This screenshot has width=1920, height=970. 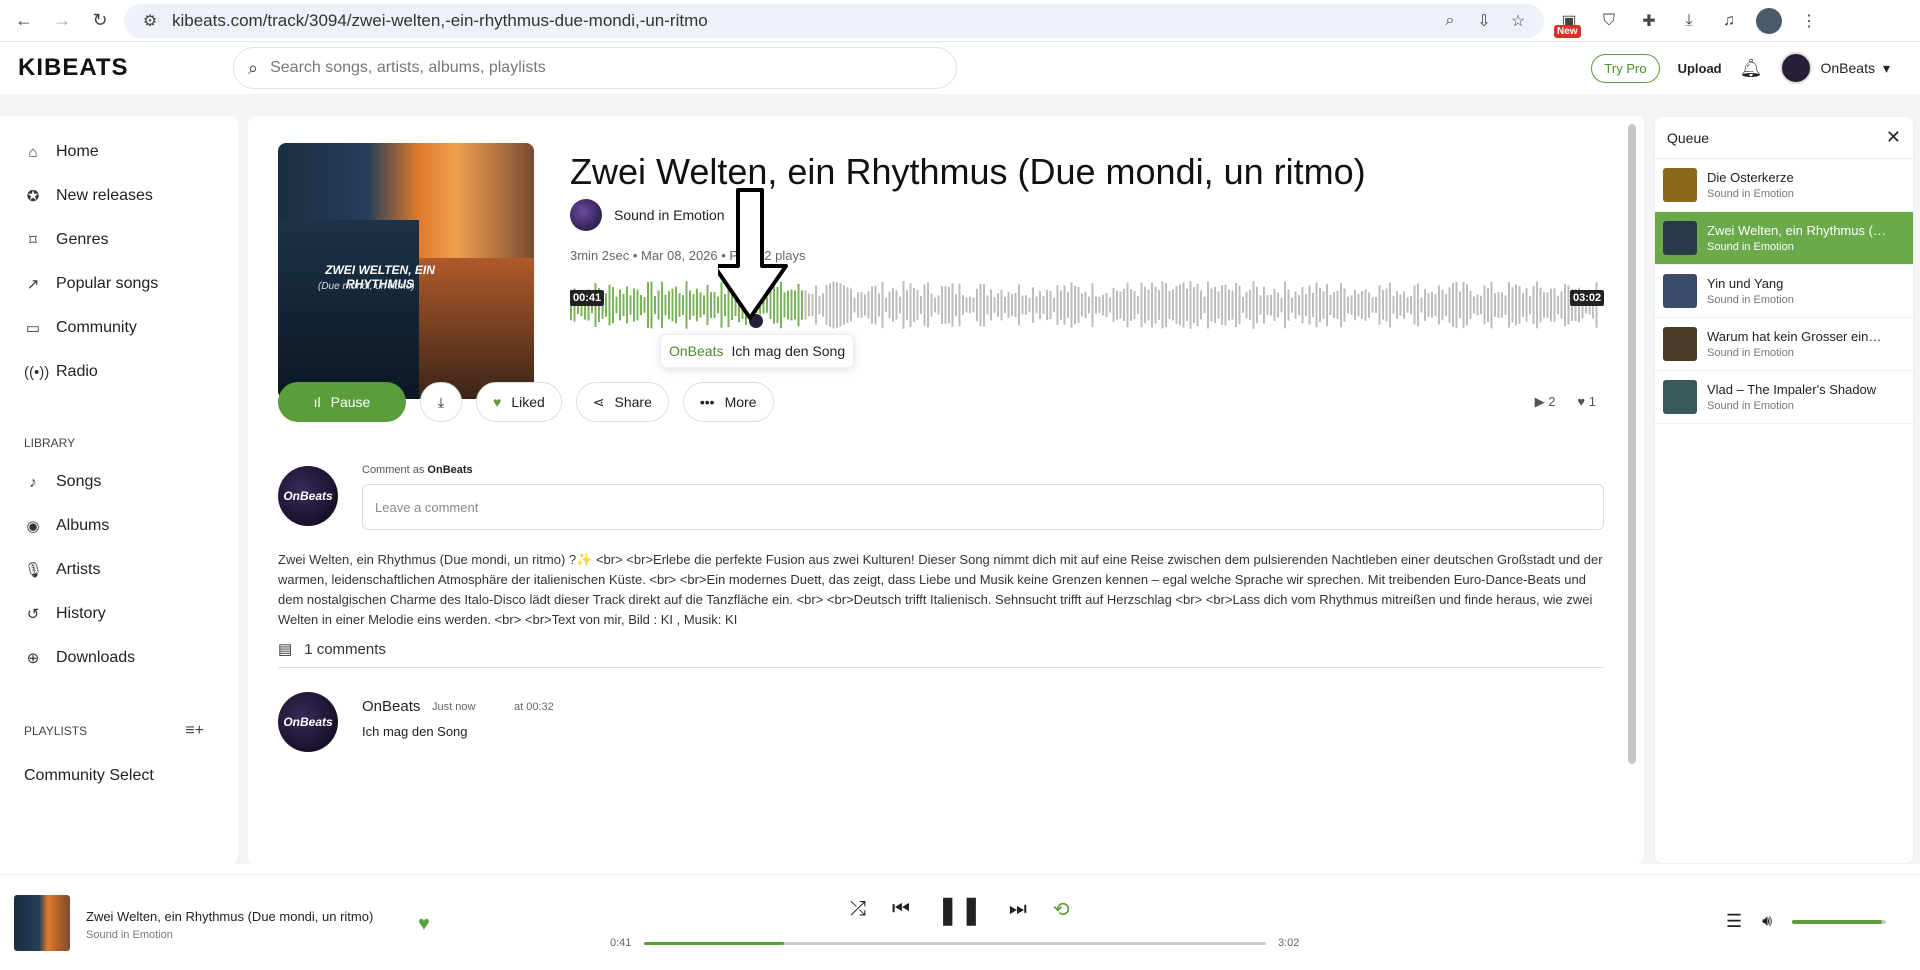 What do you see at coordinates (606, 68) in the screenshot?
I see `search-input` at bounding box center [606, 68].